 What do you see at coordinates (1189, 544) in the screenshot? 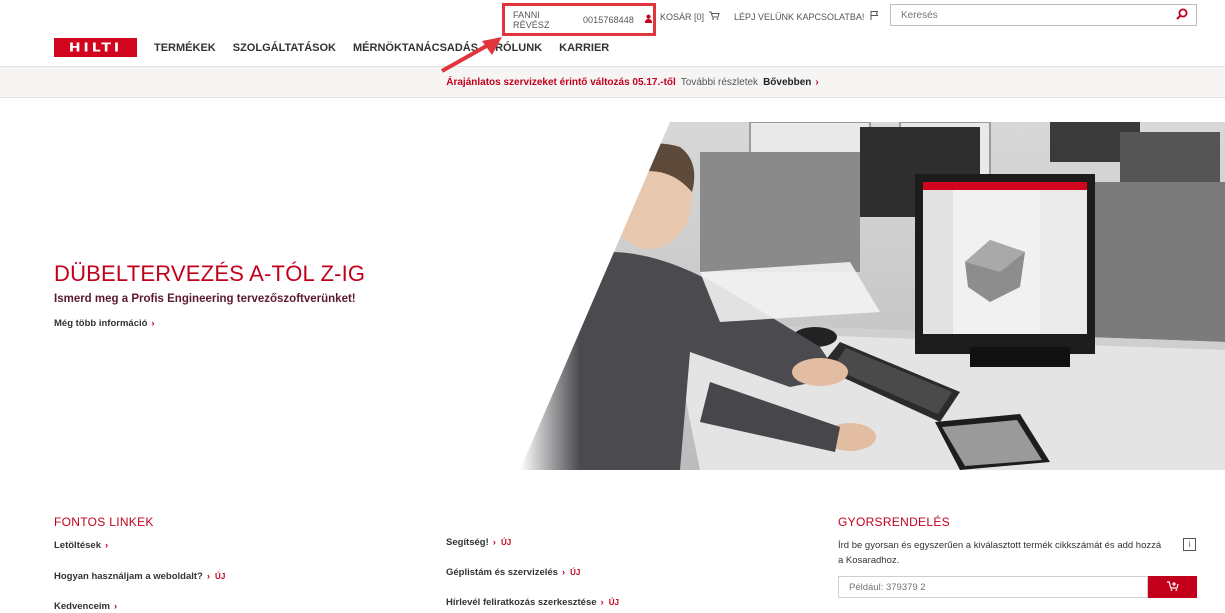
I see `info-icon: i` at bounding box center [1189, 544].